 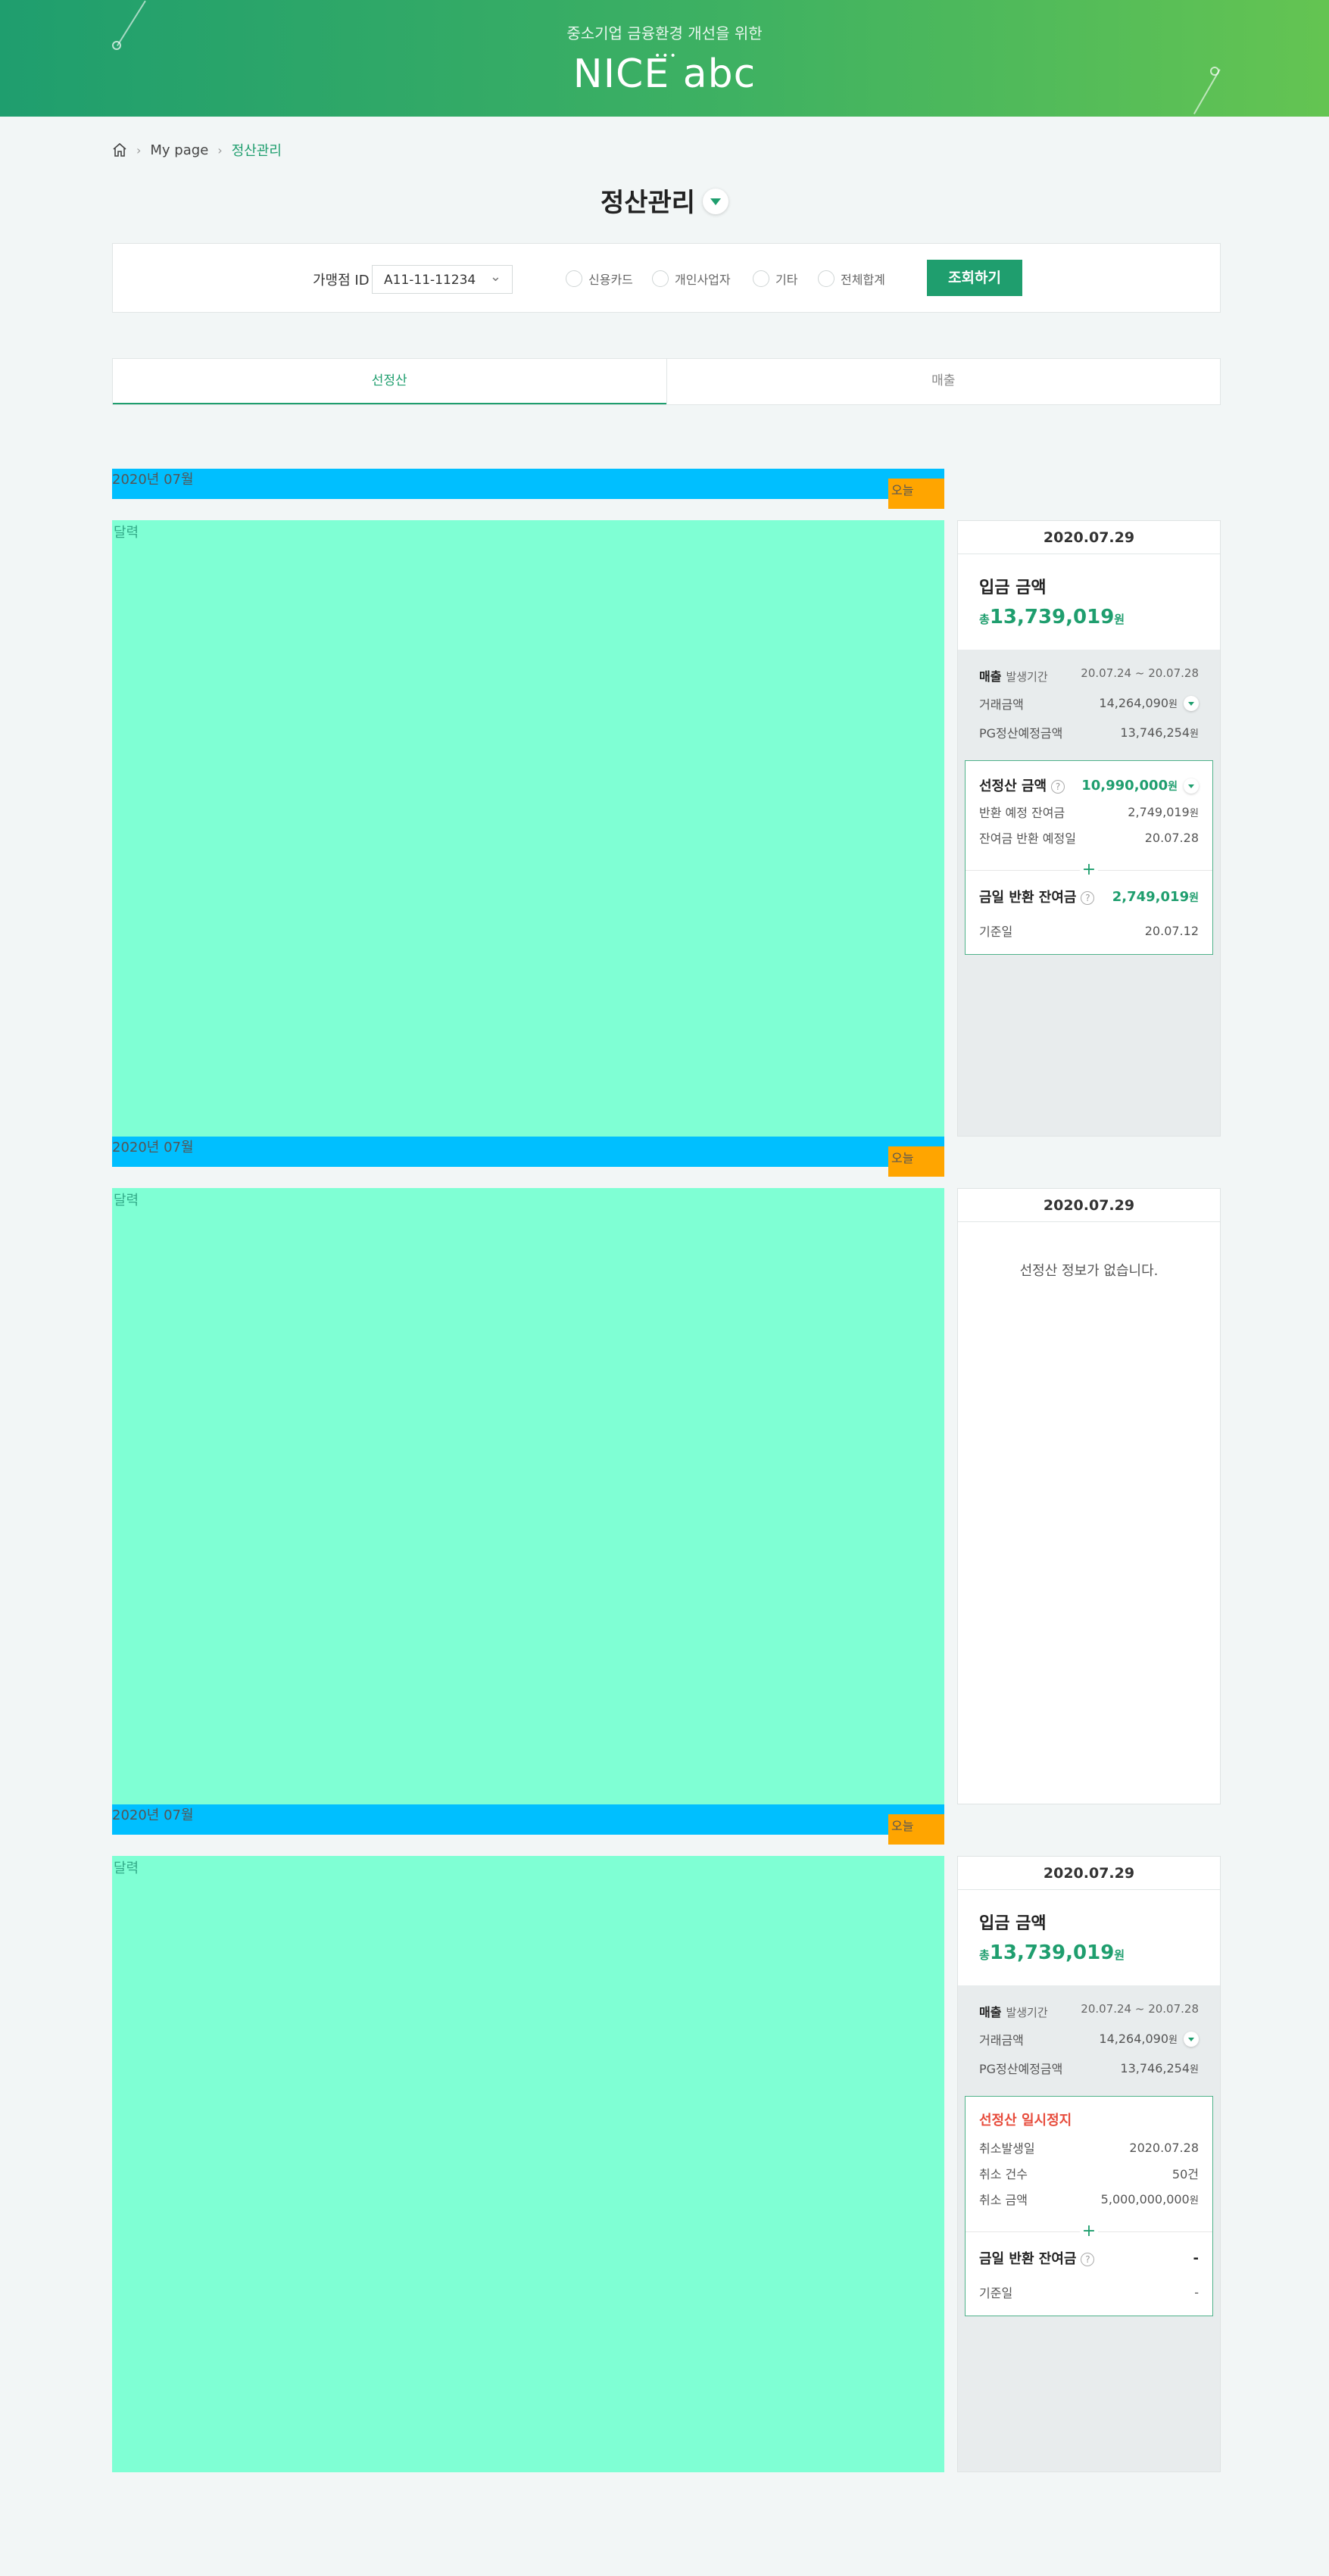 I want to click on deposit-summary: 입금 금액 총13,739,019원, so click(x=1089, y=1937).